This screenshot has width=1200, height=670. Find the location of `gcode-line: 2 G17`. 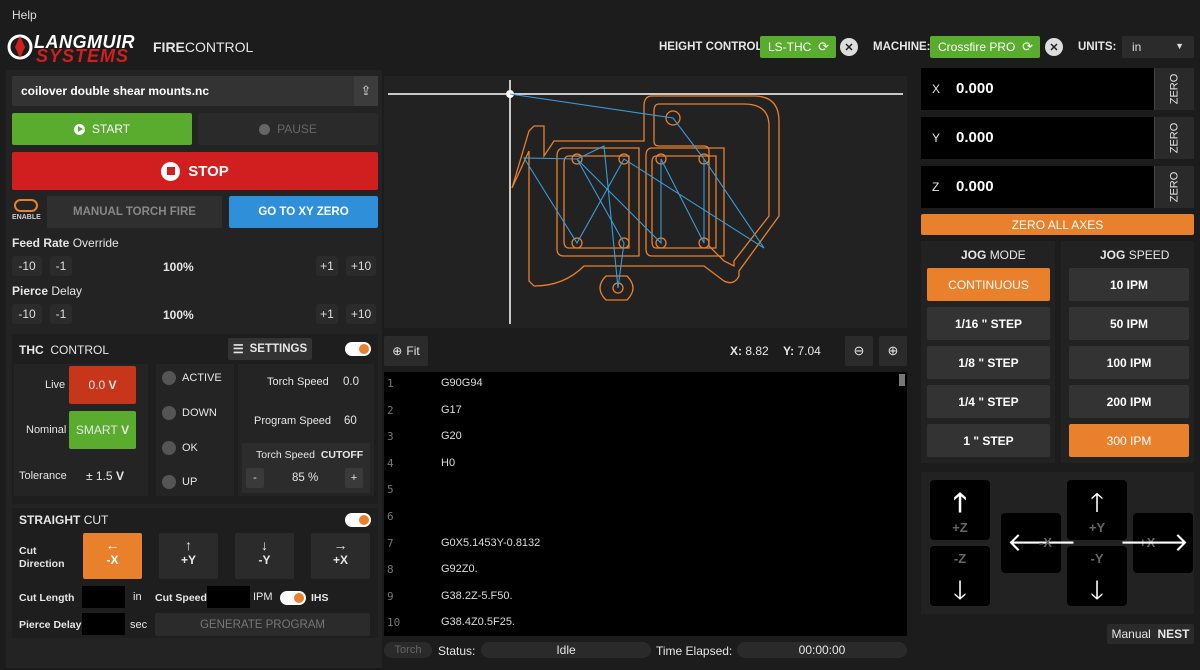

gcode-line: 2 G17 is located at coordinates (634, 412).